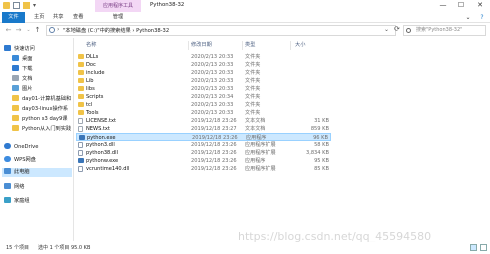  Describe the element at coordinates (15, 88) in the screenshot. I see `pictures-icon` at that location.